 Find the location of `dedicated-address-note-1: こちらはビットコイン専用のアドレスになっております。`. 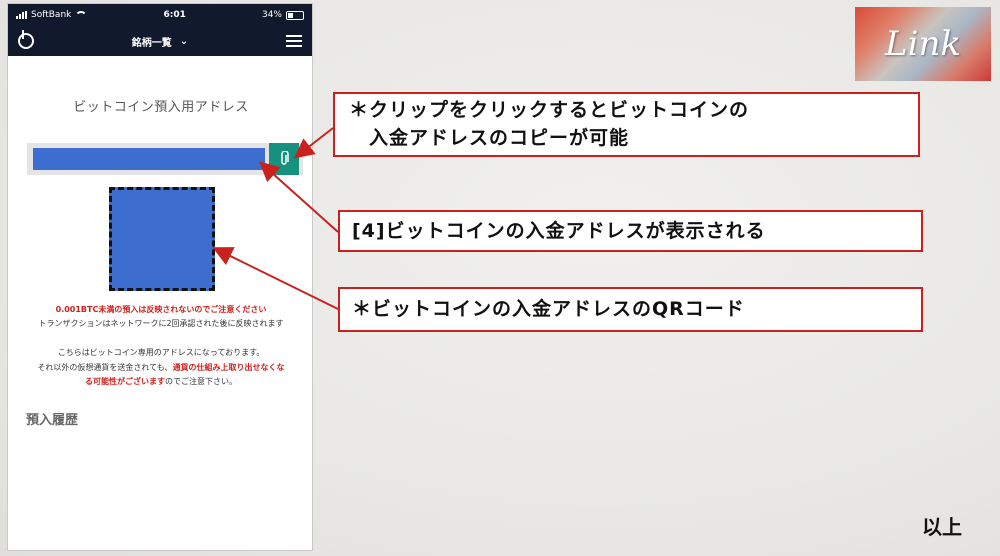

dedicated-address-note-1: こちらはビットコイン専用のアドレスになっております。 is located at coordinates (161, 352).